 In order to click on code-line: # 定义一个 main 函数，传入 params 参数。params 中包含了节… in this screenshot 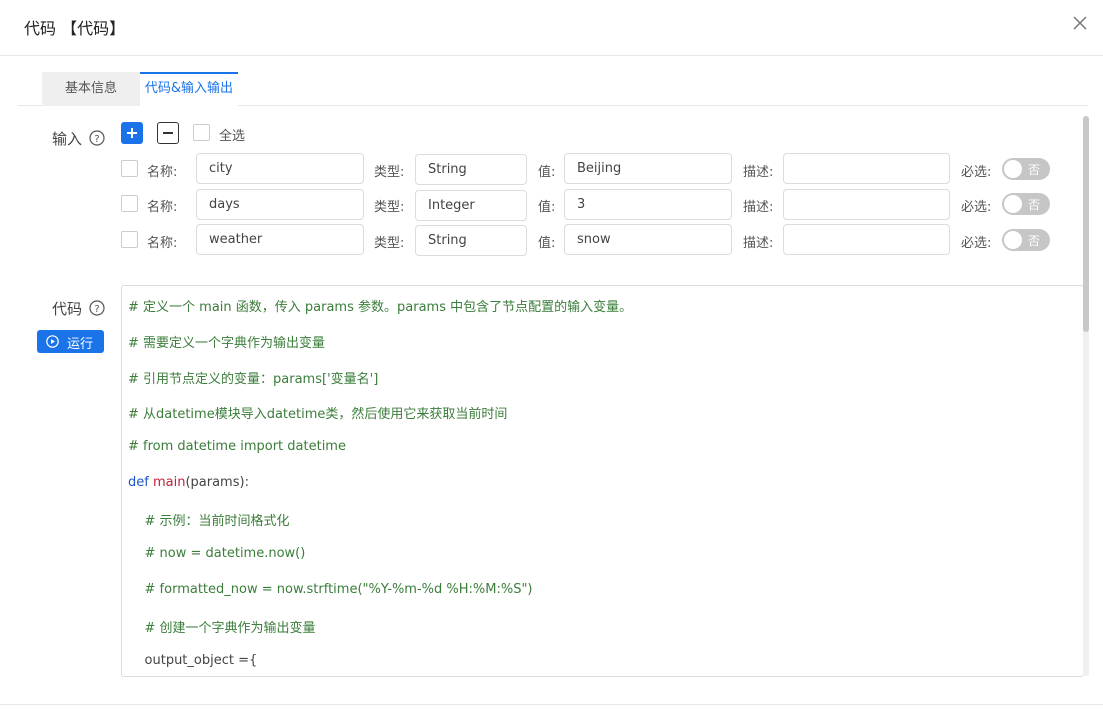, I will do `click(380, 307)`.